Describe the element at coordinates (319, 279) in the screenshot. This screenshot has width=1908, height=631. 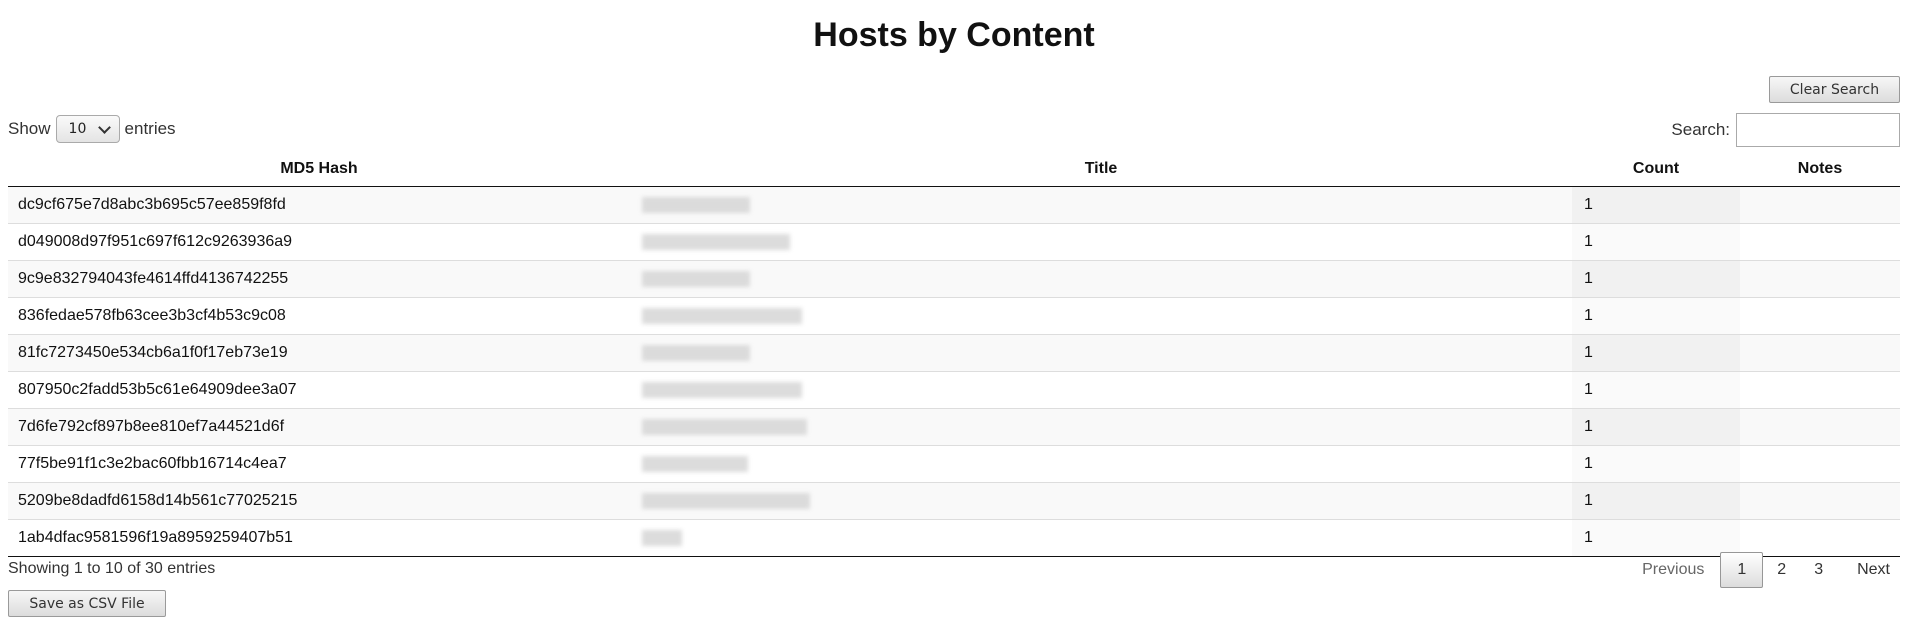
I see `md5-hash-cell: 9c9e832794043fe4614ffd4136742255` at that location.